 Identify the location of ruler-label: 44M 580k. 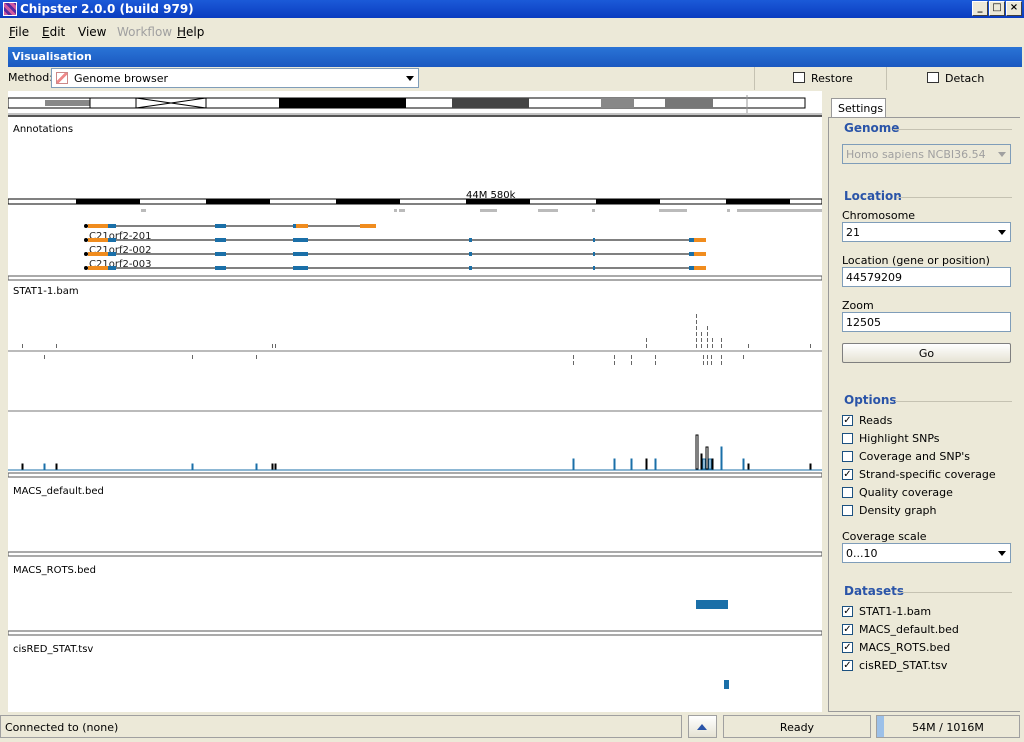
(491, 195).